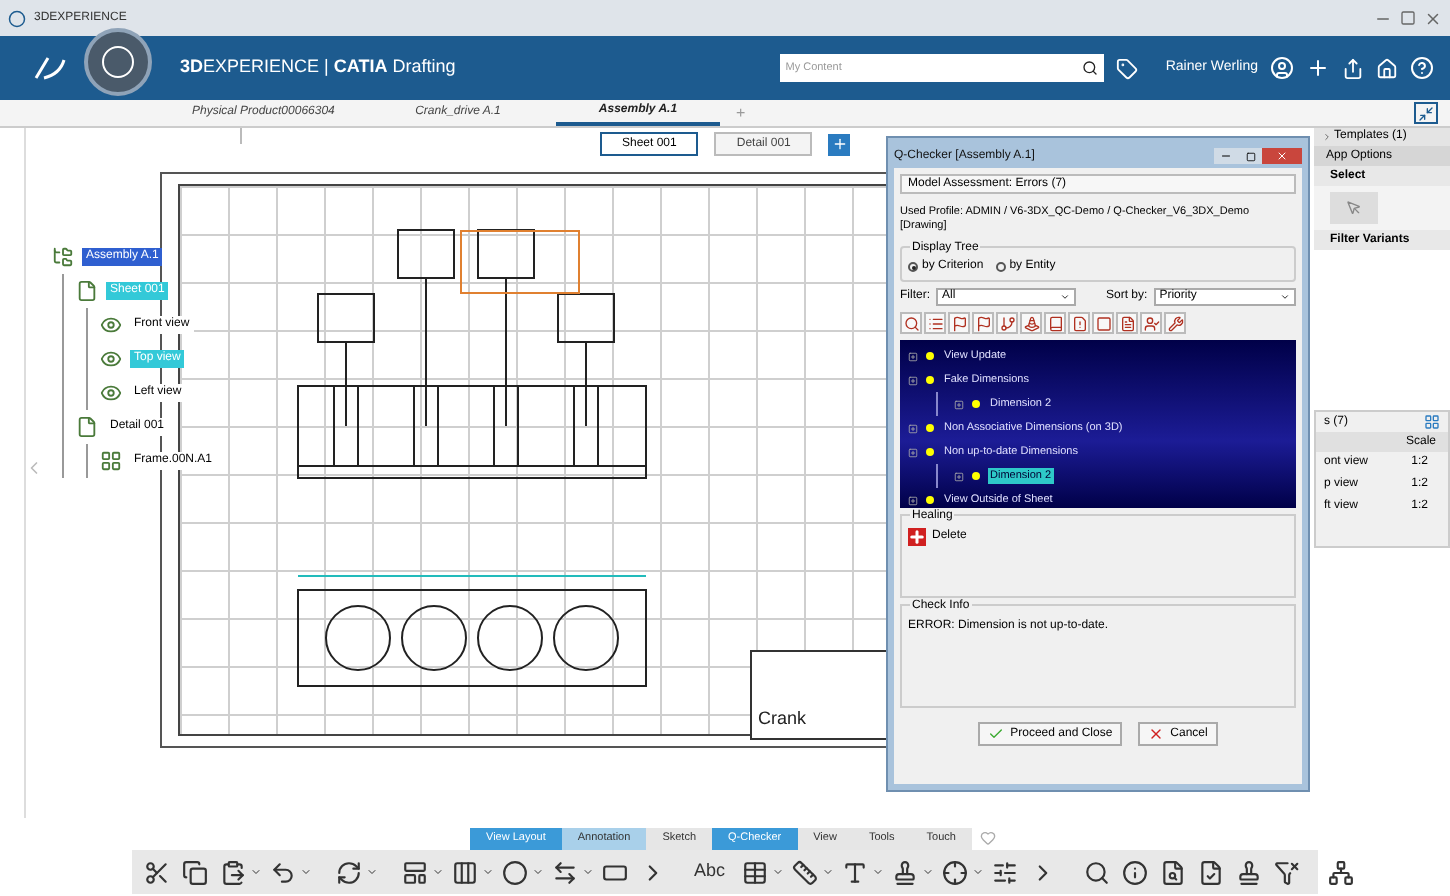 This screenshot has width=1450, height=896. I want to click on square-icon, so click(1103, 323).